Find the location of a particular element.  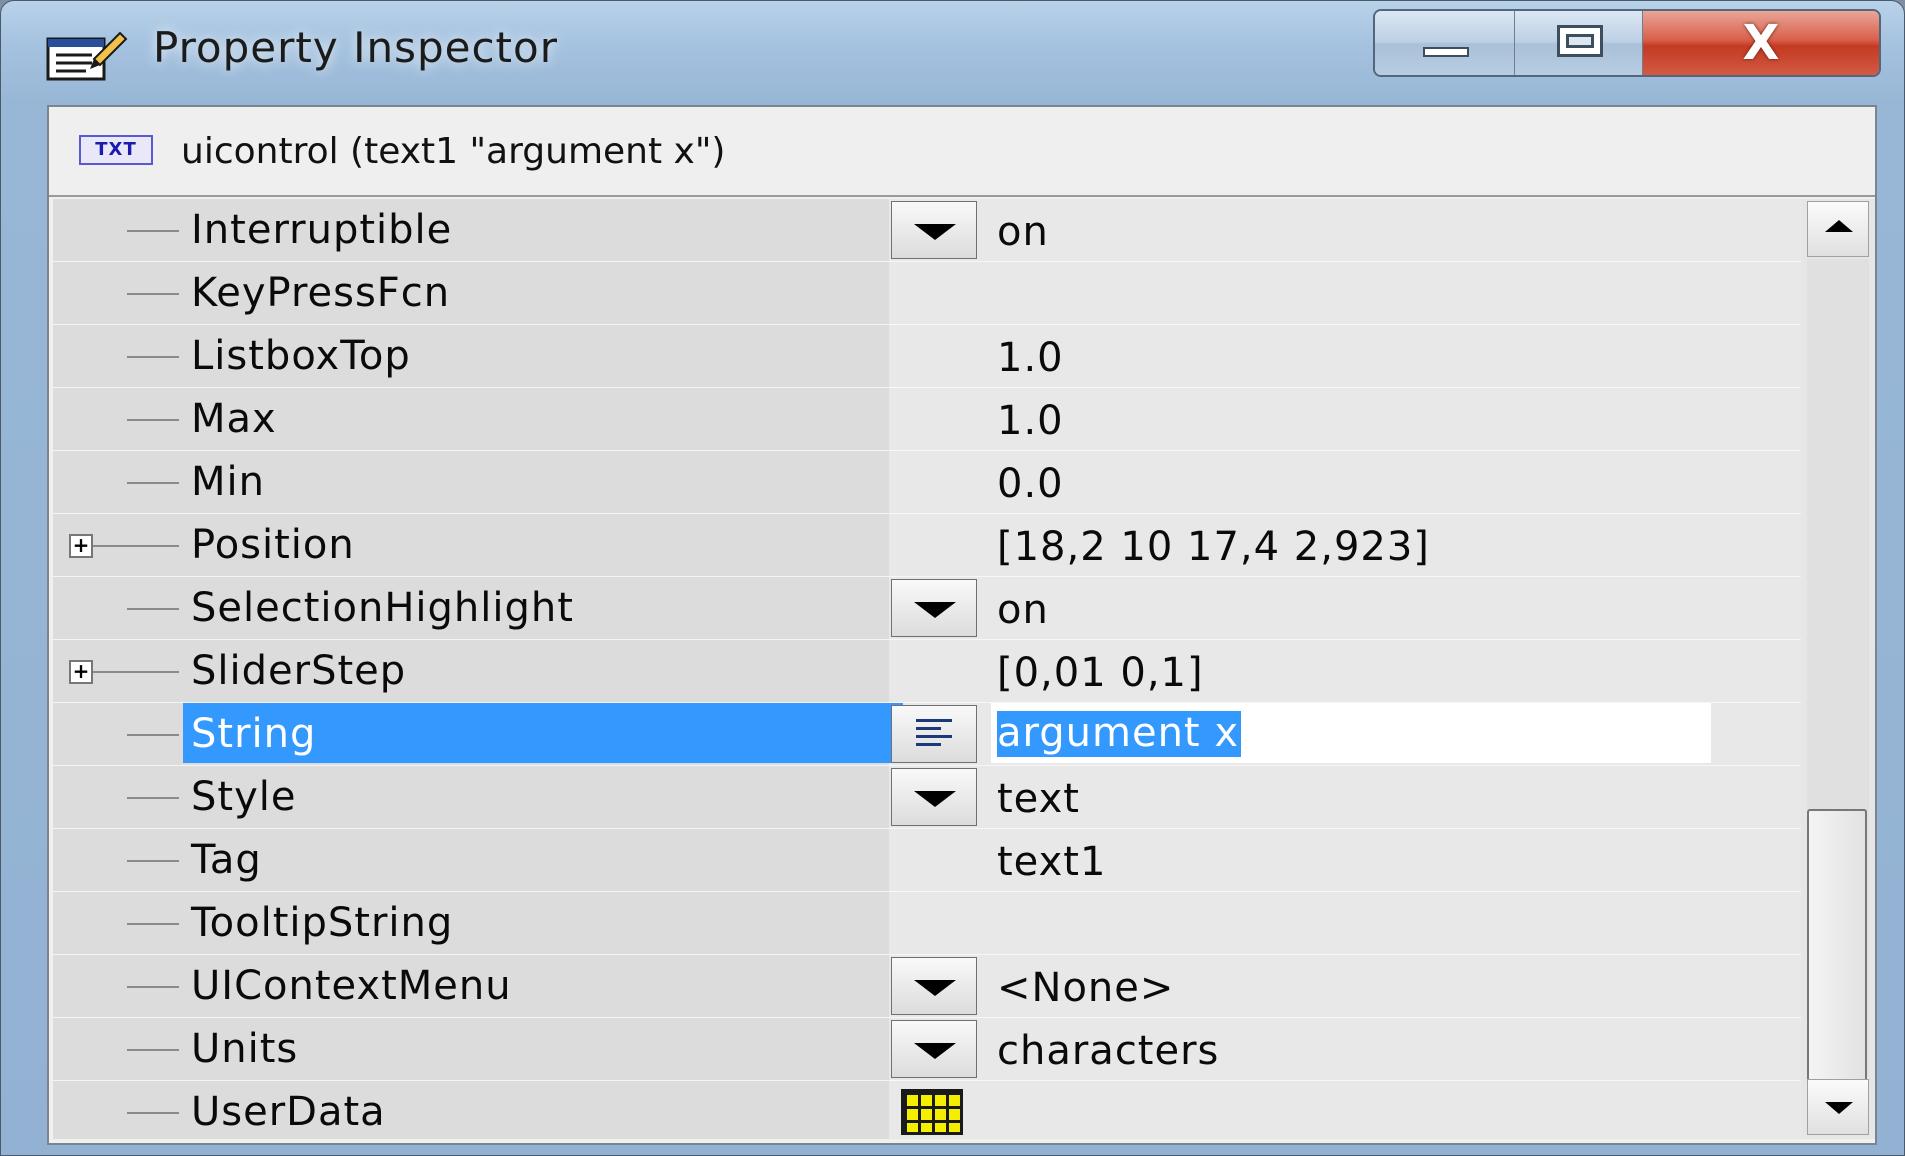

minimize-button is located at coordinates (1445, 43).